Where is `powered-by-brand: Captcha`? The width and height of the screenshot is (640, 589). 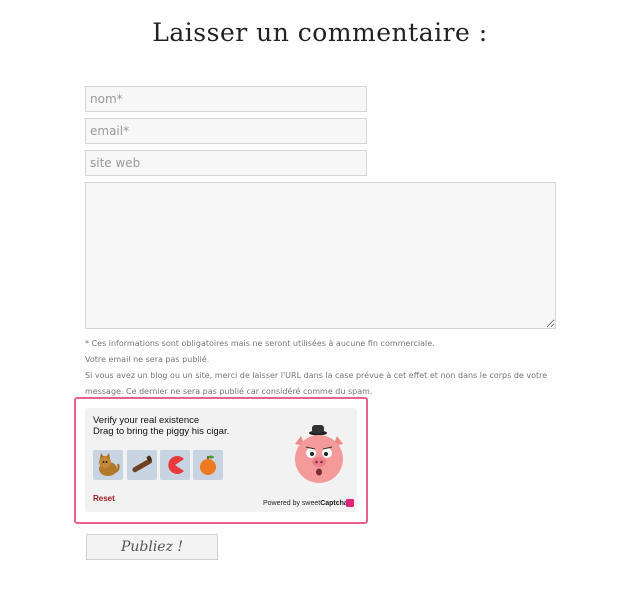
powered-by-brand: Captcha is located at coordinates (334, 503).